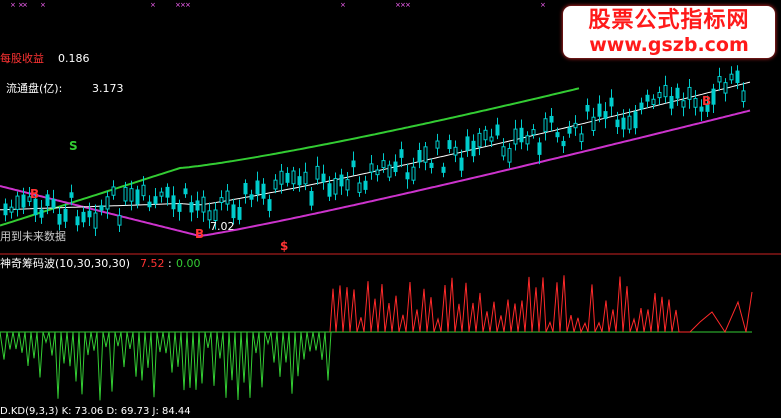 Image resolution: width=781 pixels, height=418 pixels. What do you see at coordinates (200, 234) in the screenshot?
I see `buy-marker-bottom: B` at bounding box center [200, 234].